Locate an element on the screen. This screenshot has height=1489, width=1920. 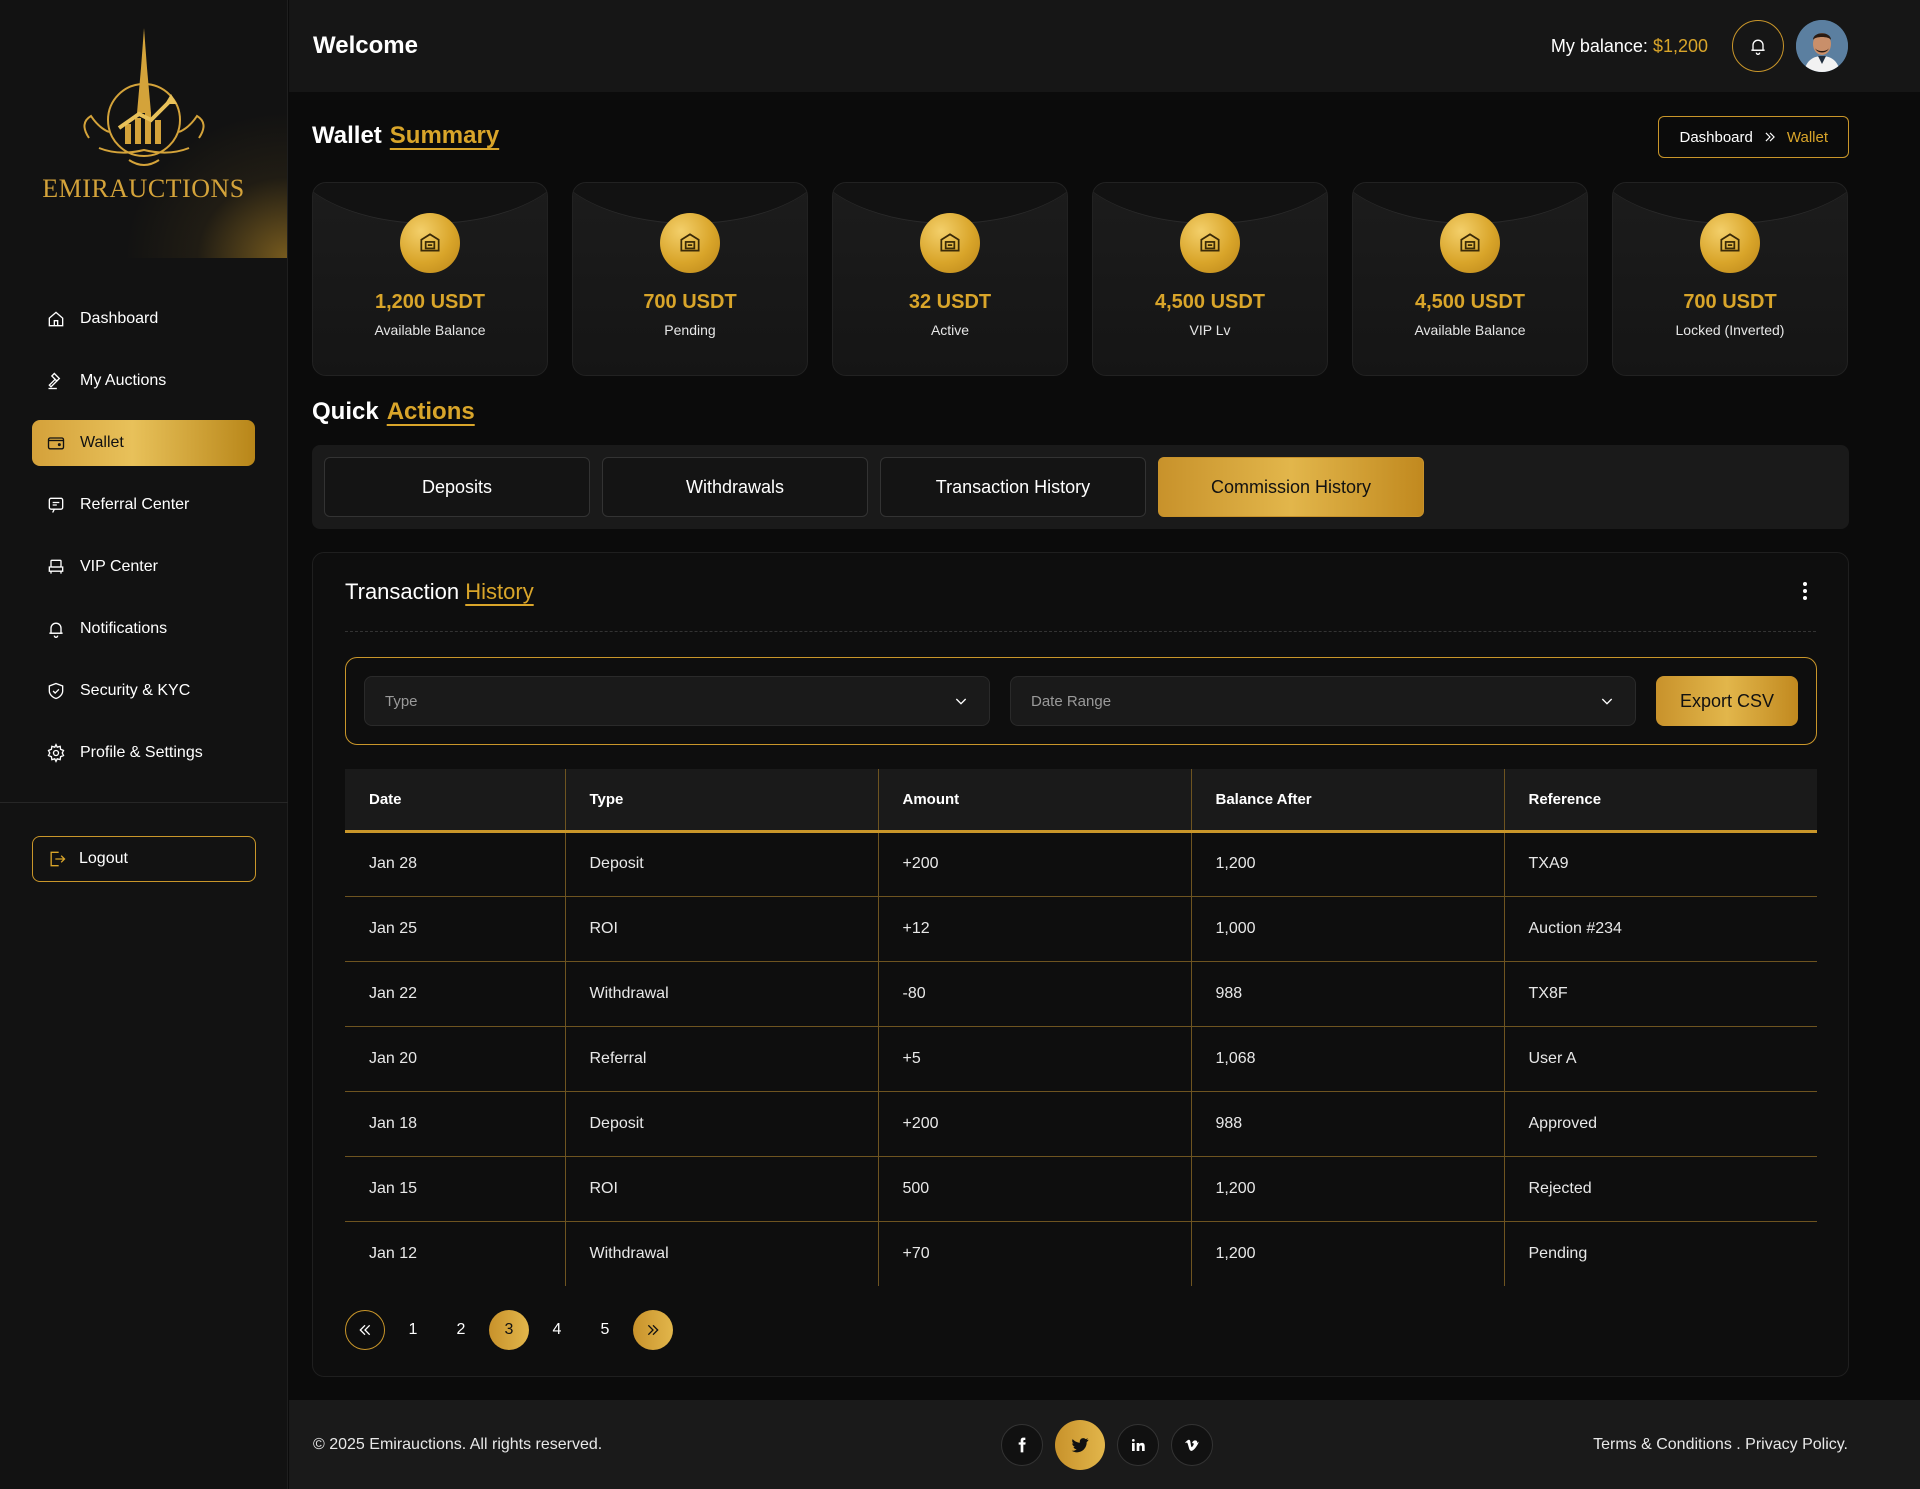
wallet-icon is located at coordinates (56, 443).